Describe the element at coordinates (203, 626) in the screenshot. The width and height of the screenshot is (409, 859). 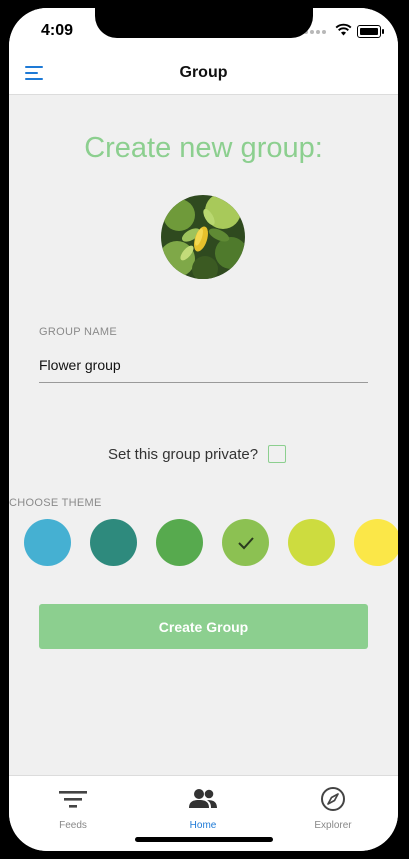
I see `create-group-button: Create Group` at that location.